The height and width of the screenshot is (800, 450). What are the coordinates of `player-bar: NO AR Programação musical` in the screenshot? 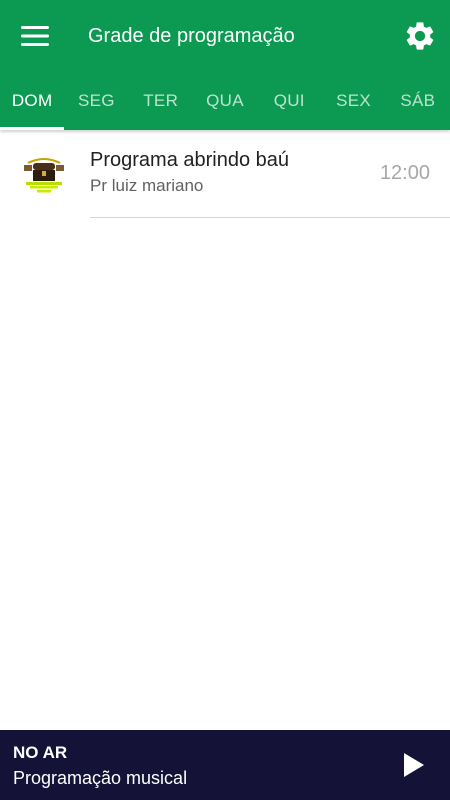 It's located at (225, 765).